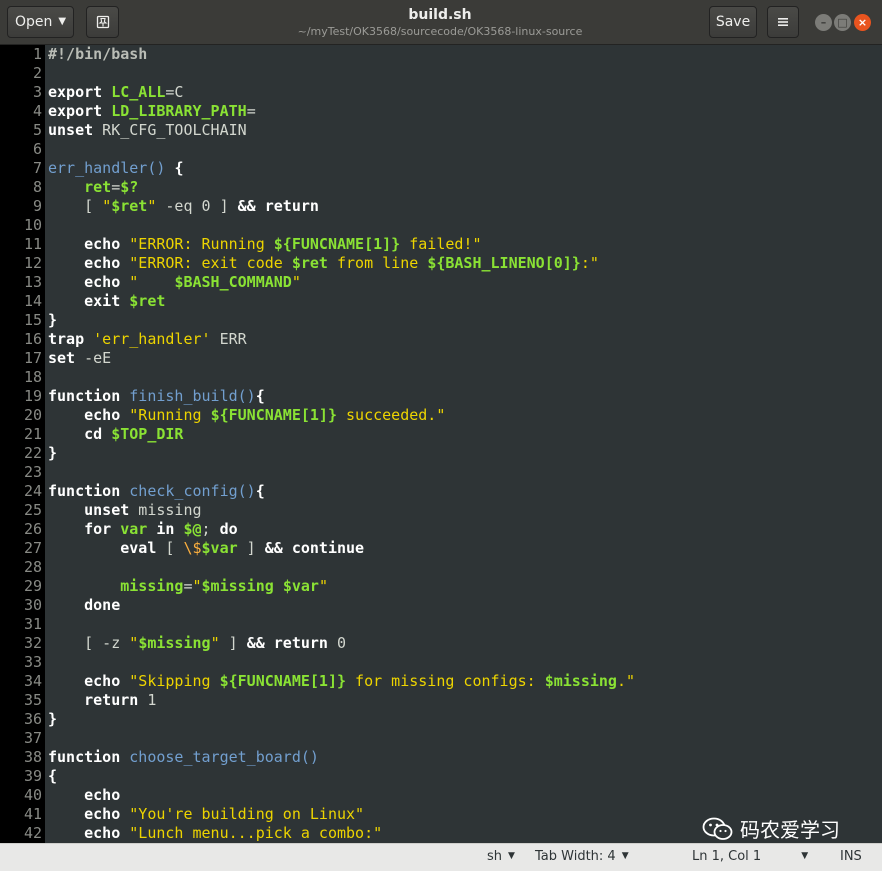  Describe the element at coordinates (465, 529) in the screenshot. I see `code-line: for var in $@; do` at that location.